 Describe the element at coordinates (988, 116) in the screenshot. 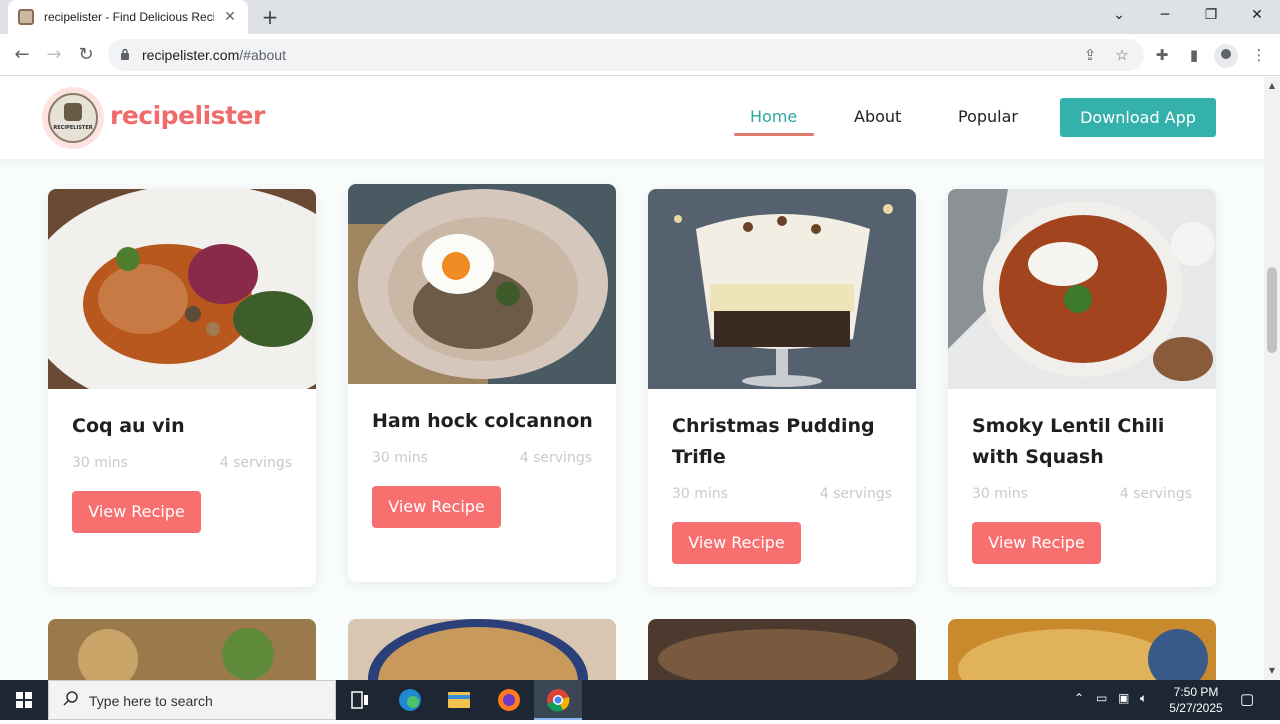

I see `nav-popular: Popular` at that location.